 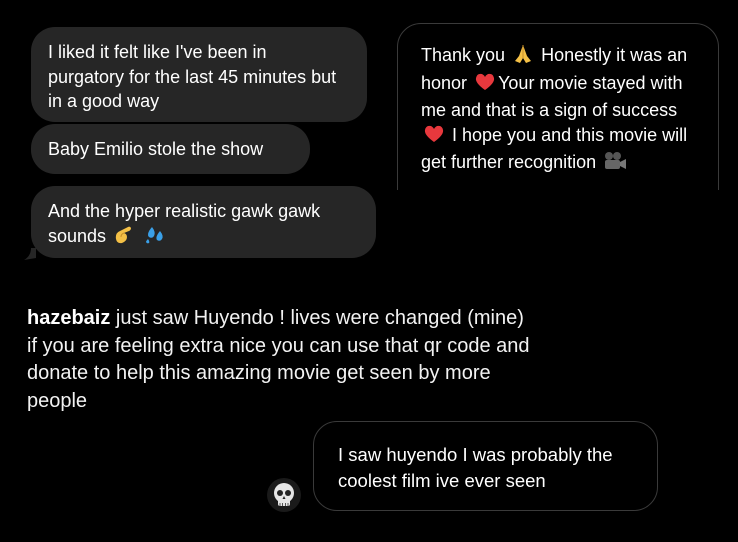 What do you see at coordinates (30, 254) in the screenshot?
I see `bubble-tail-icon` at bounding box center [30, 254].